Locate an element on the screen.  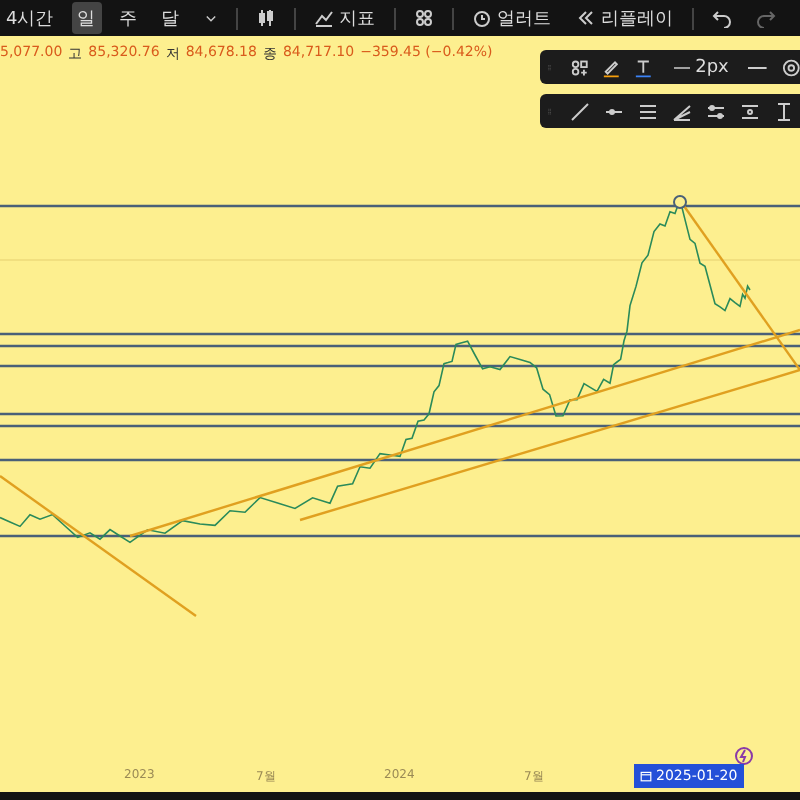
indicator-button: 지표 is located at coordinates (344, 18).